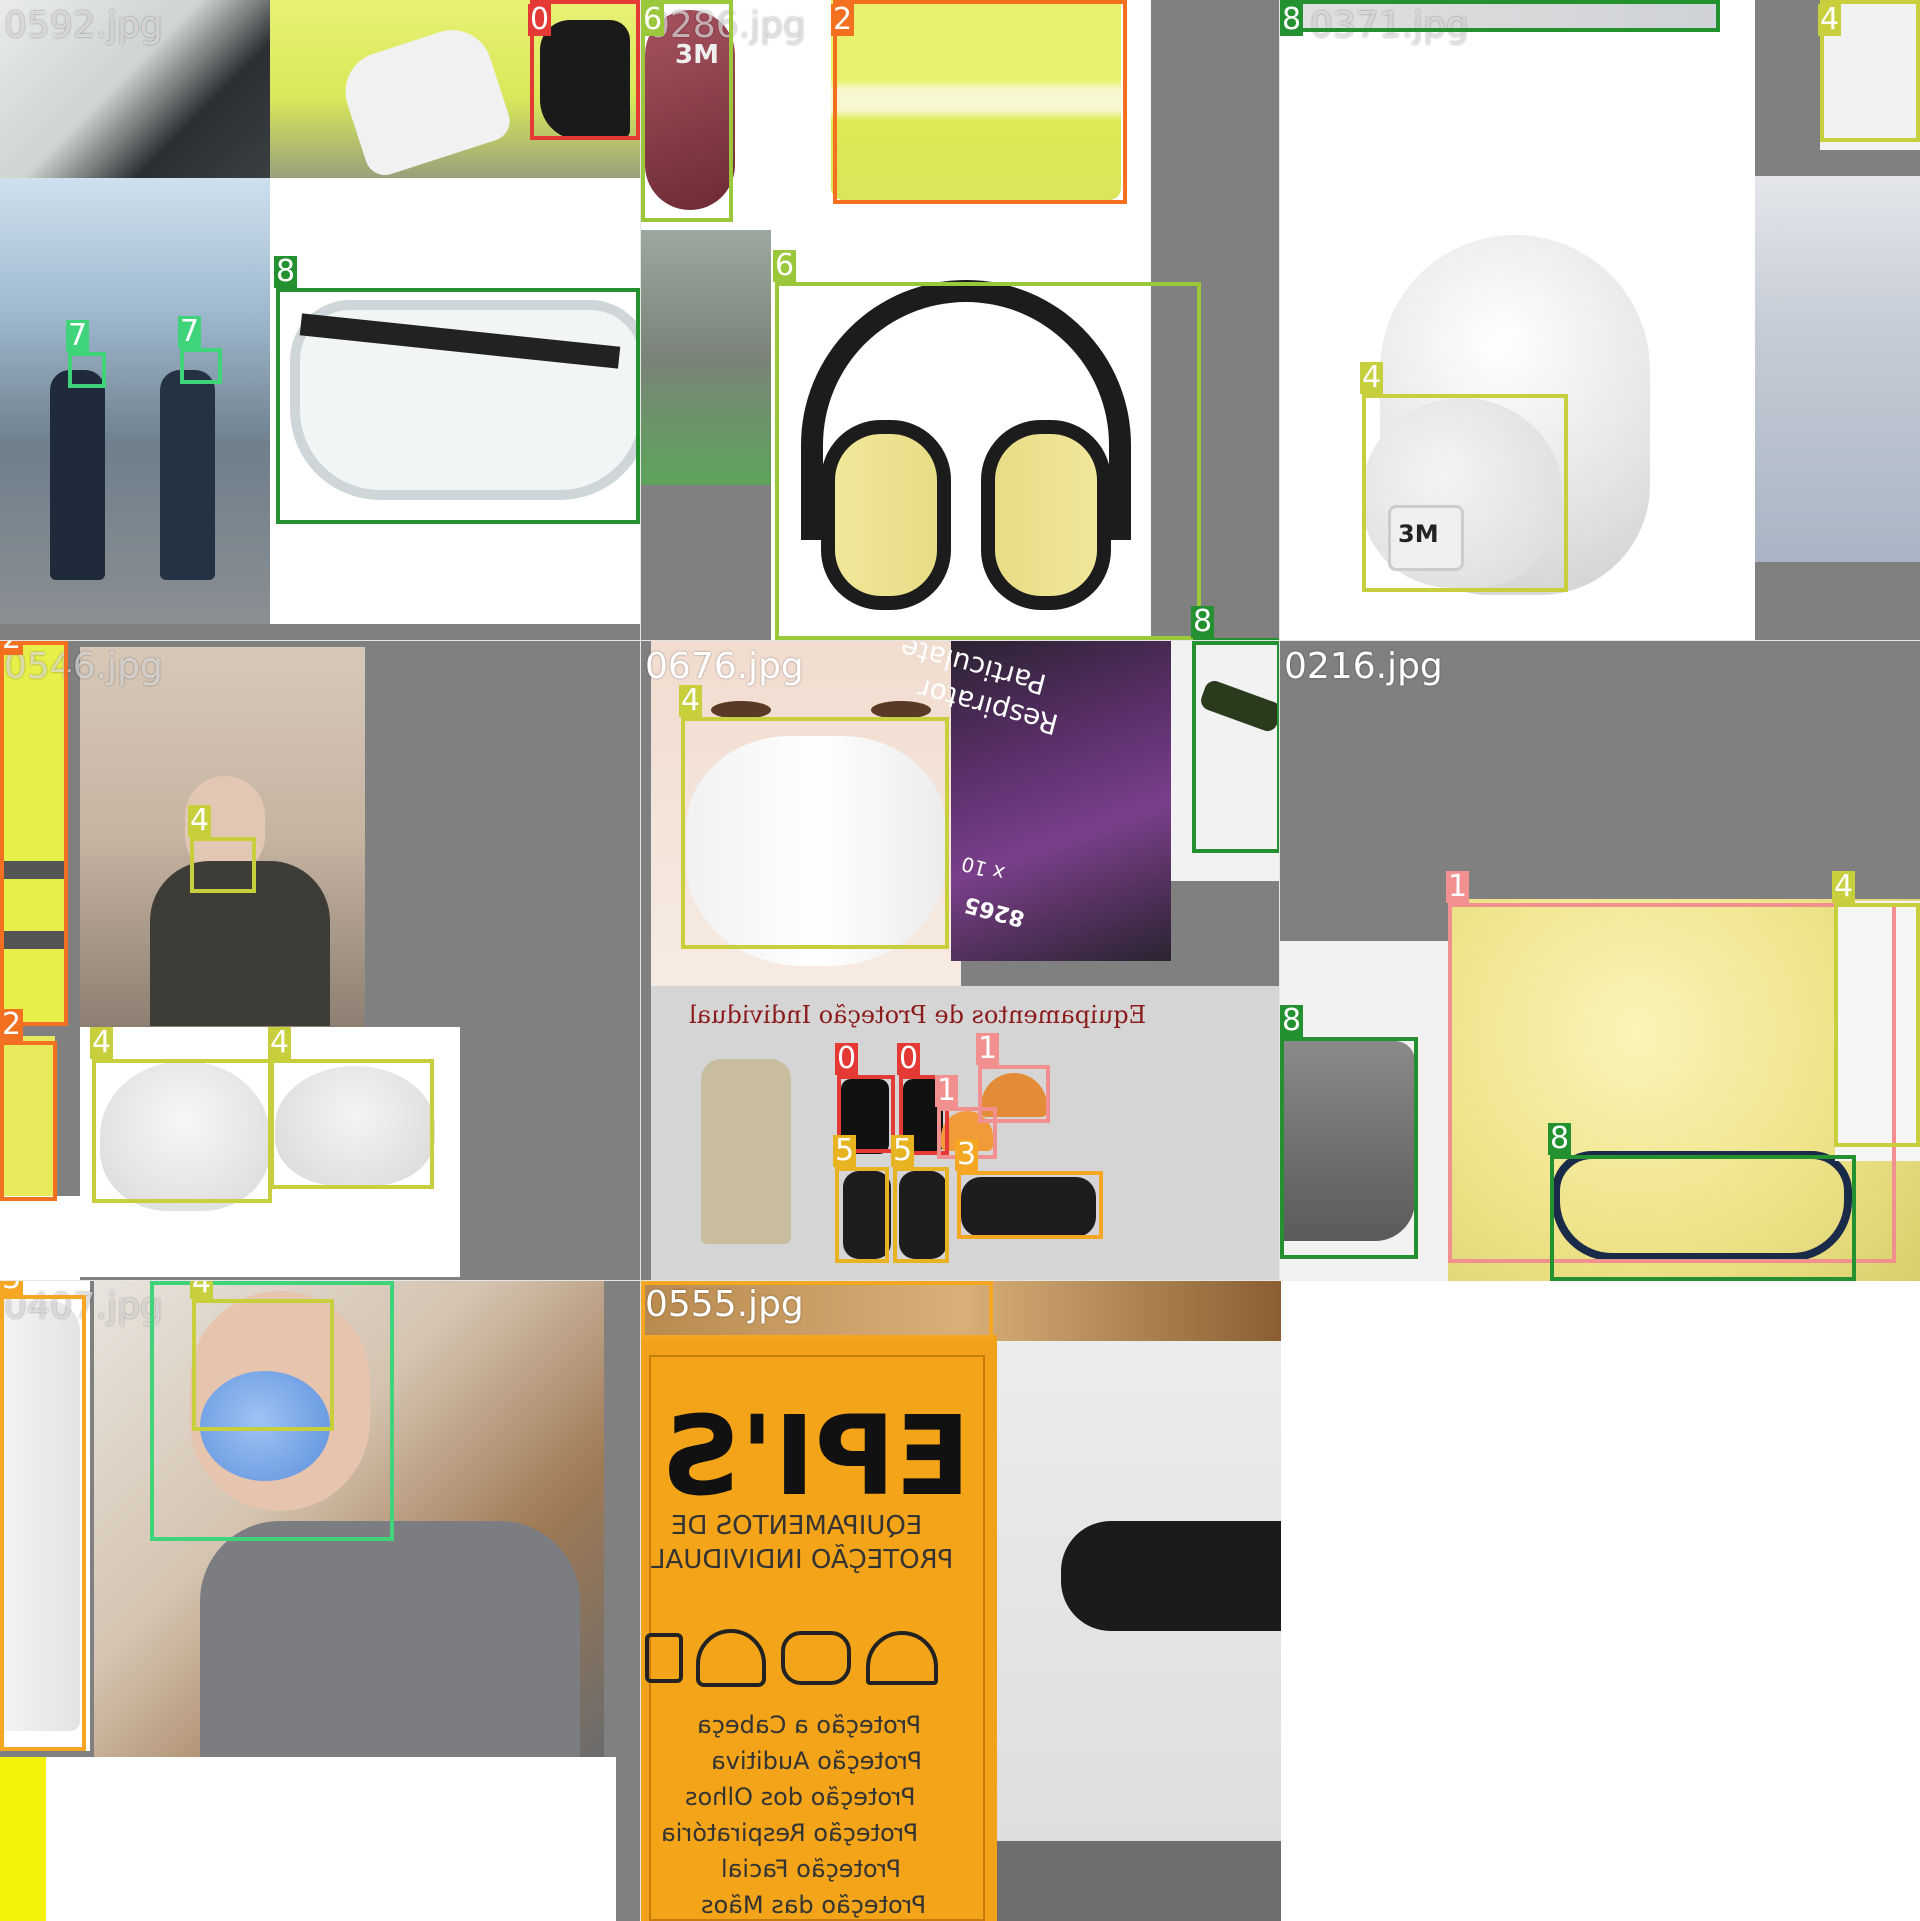  I want to click on grey-shirt, so click(390, 1639).